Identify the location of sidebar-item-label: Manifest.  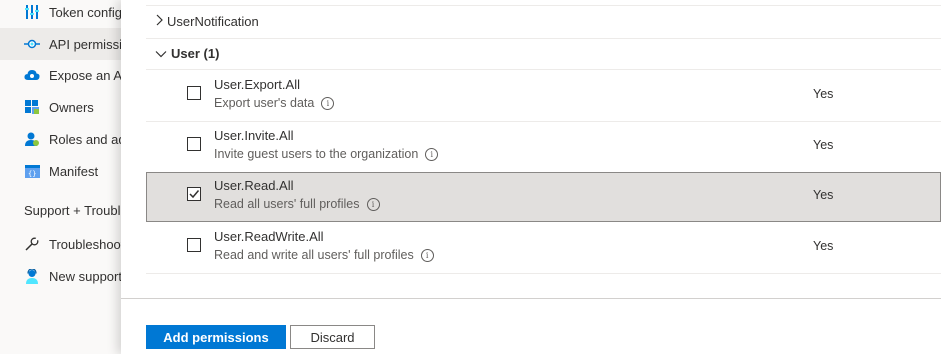
(74, 171).